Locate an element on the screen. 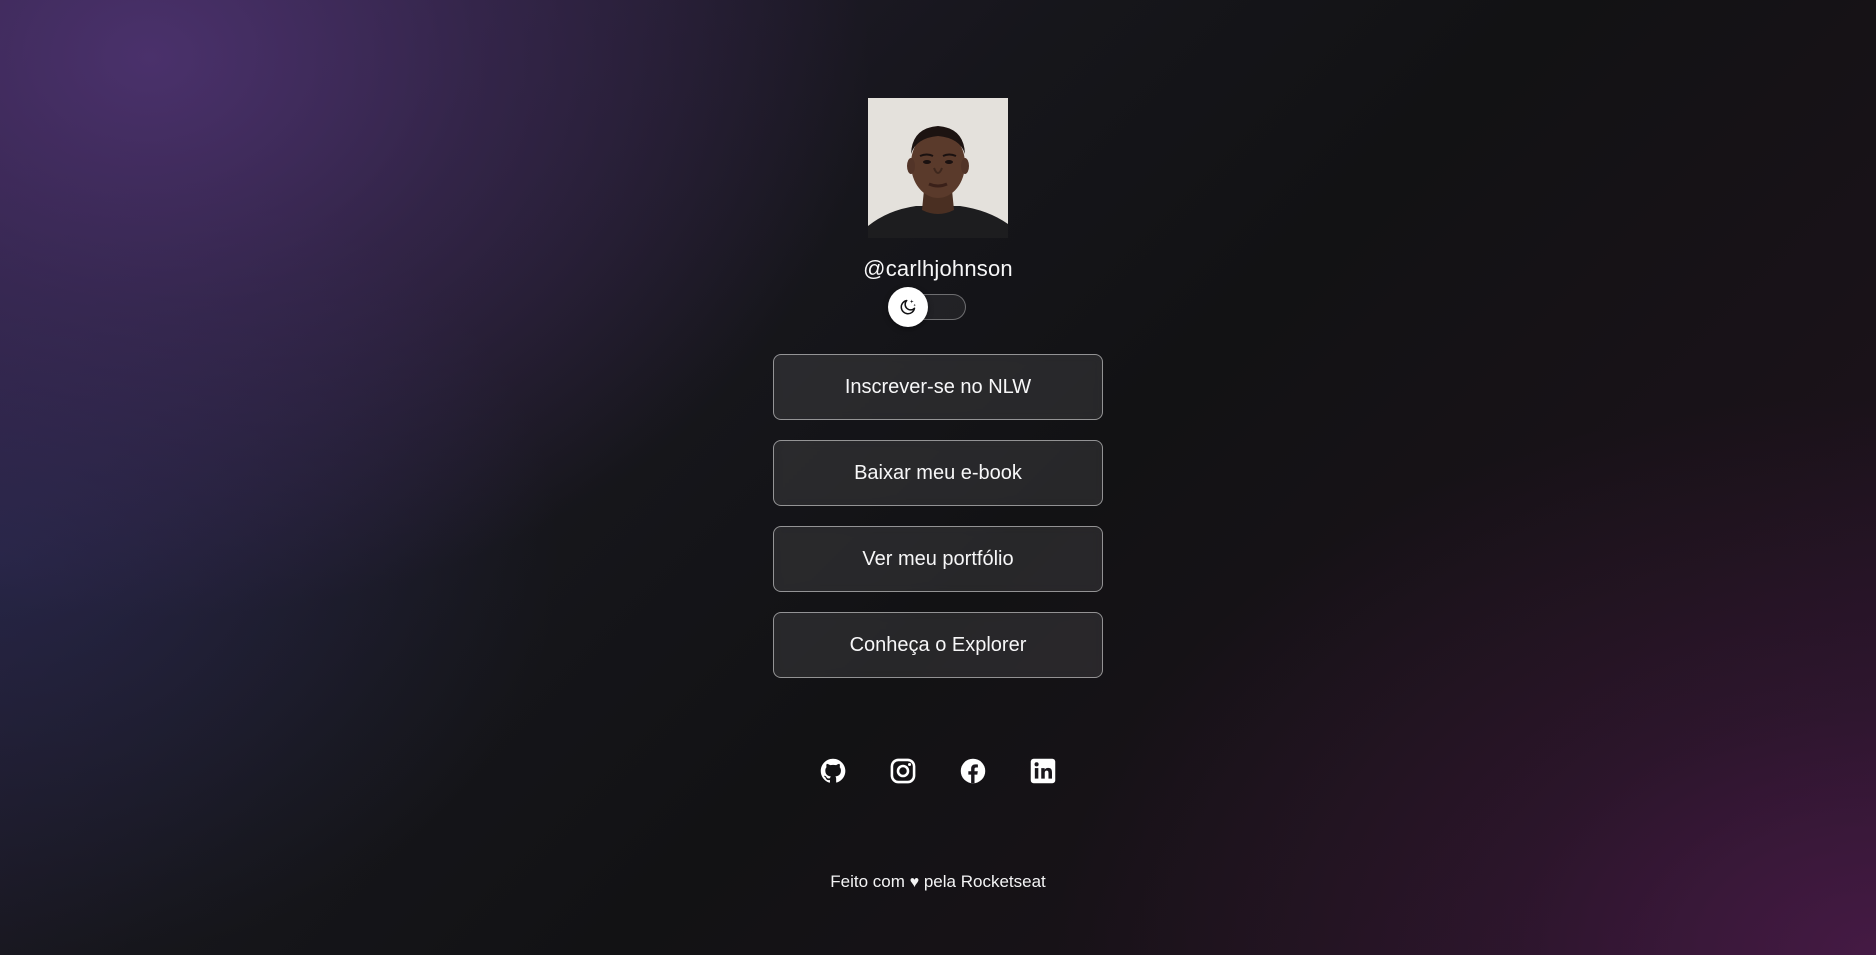  moon-stars-icon is located at coordinates (908, 307).